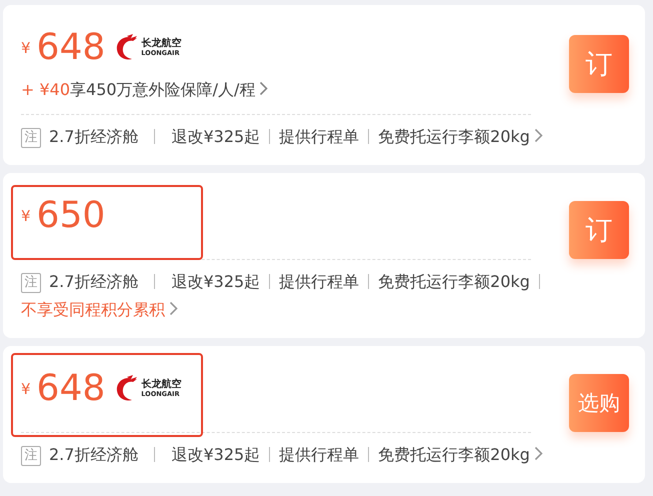  What do you see at coordinates (276, 90) in the screenshot?
I see `insurance-addon-link: + ¥40享450万意外险保障/人/程` at bounding box center [276, 90].